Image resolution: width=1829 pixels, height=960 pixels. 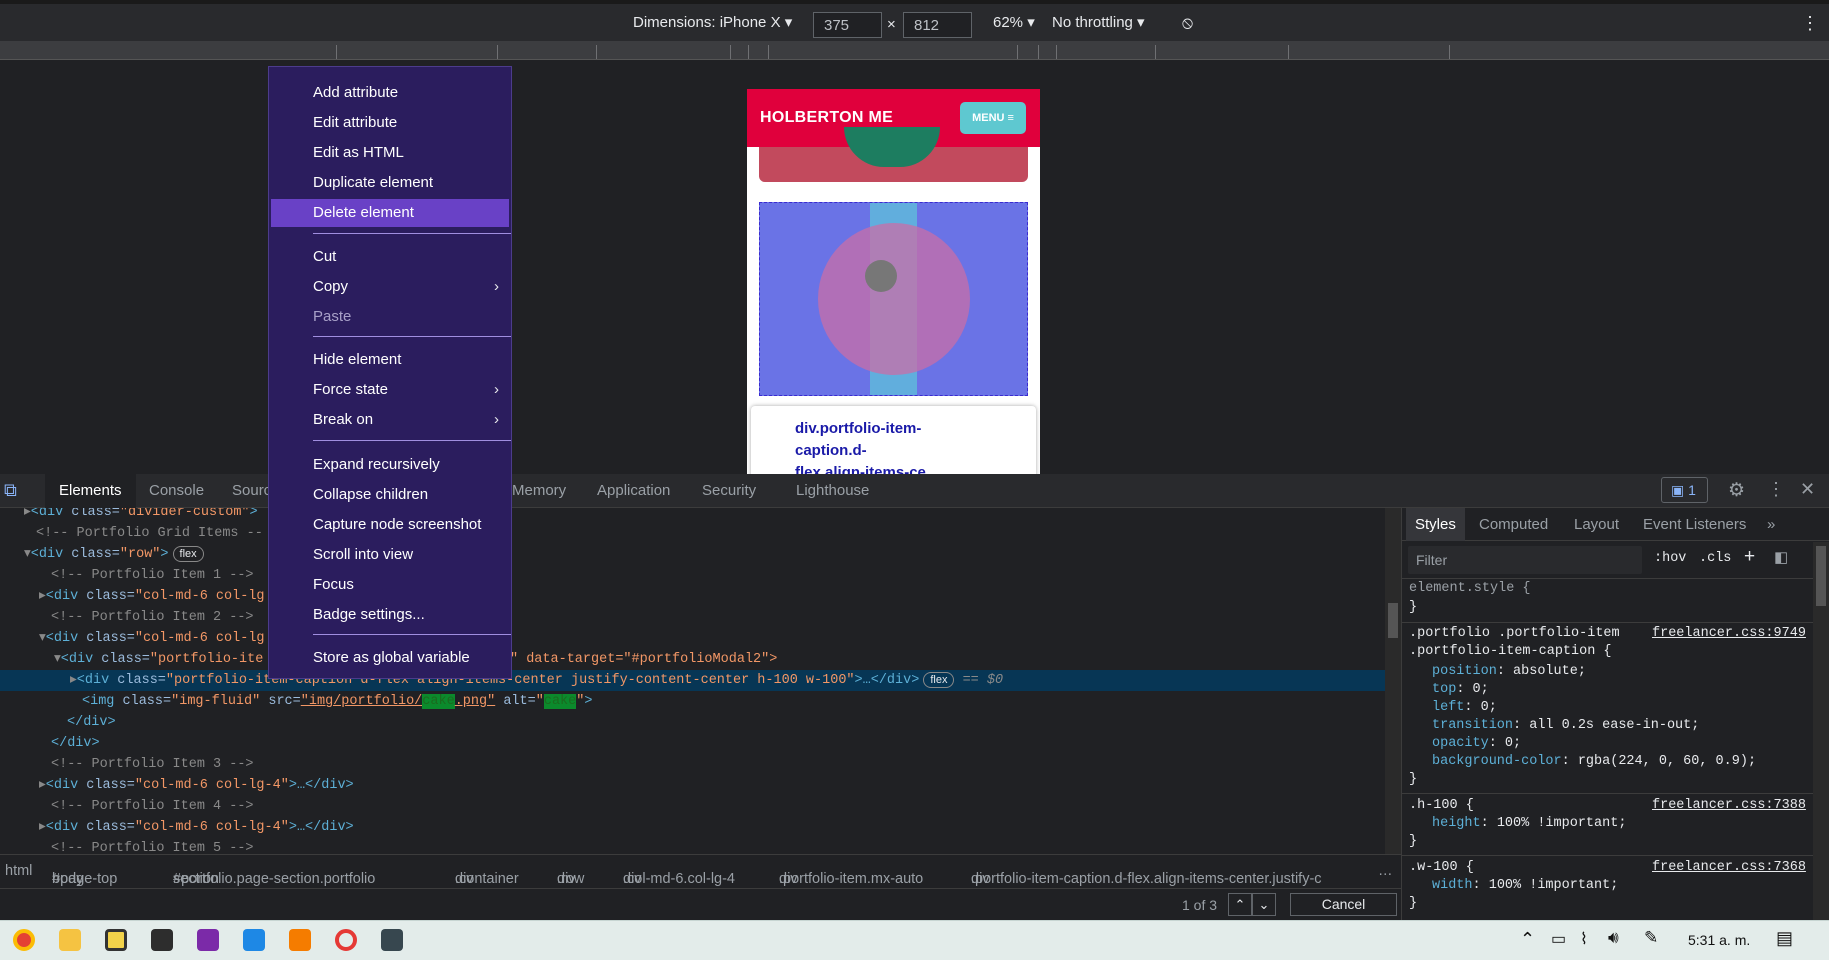 I want to click on next-match-button: ⌄, so click(x=1264, y=904).